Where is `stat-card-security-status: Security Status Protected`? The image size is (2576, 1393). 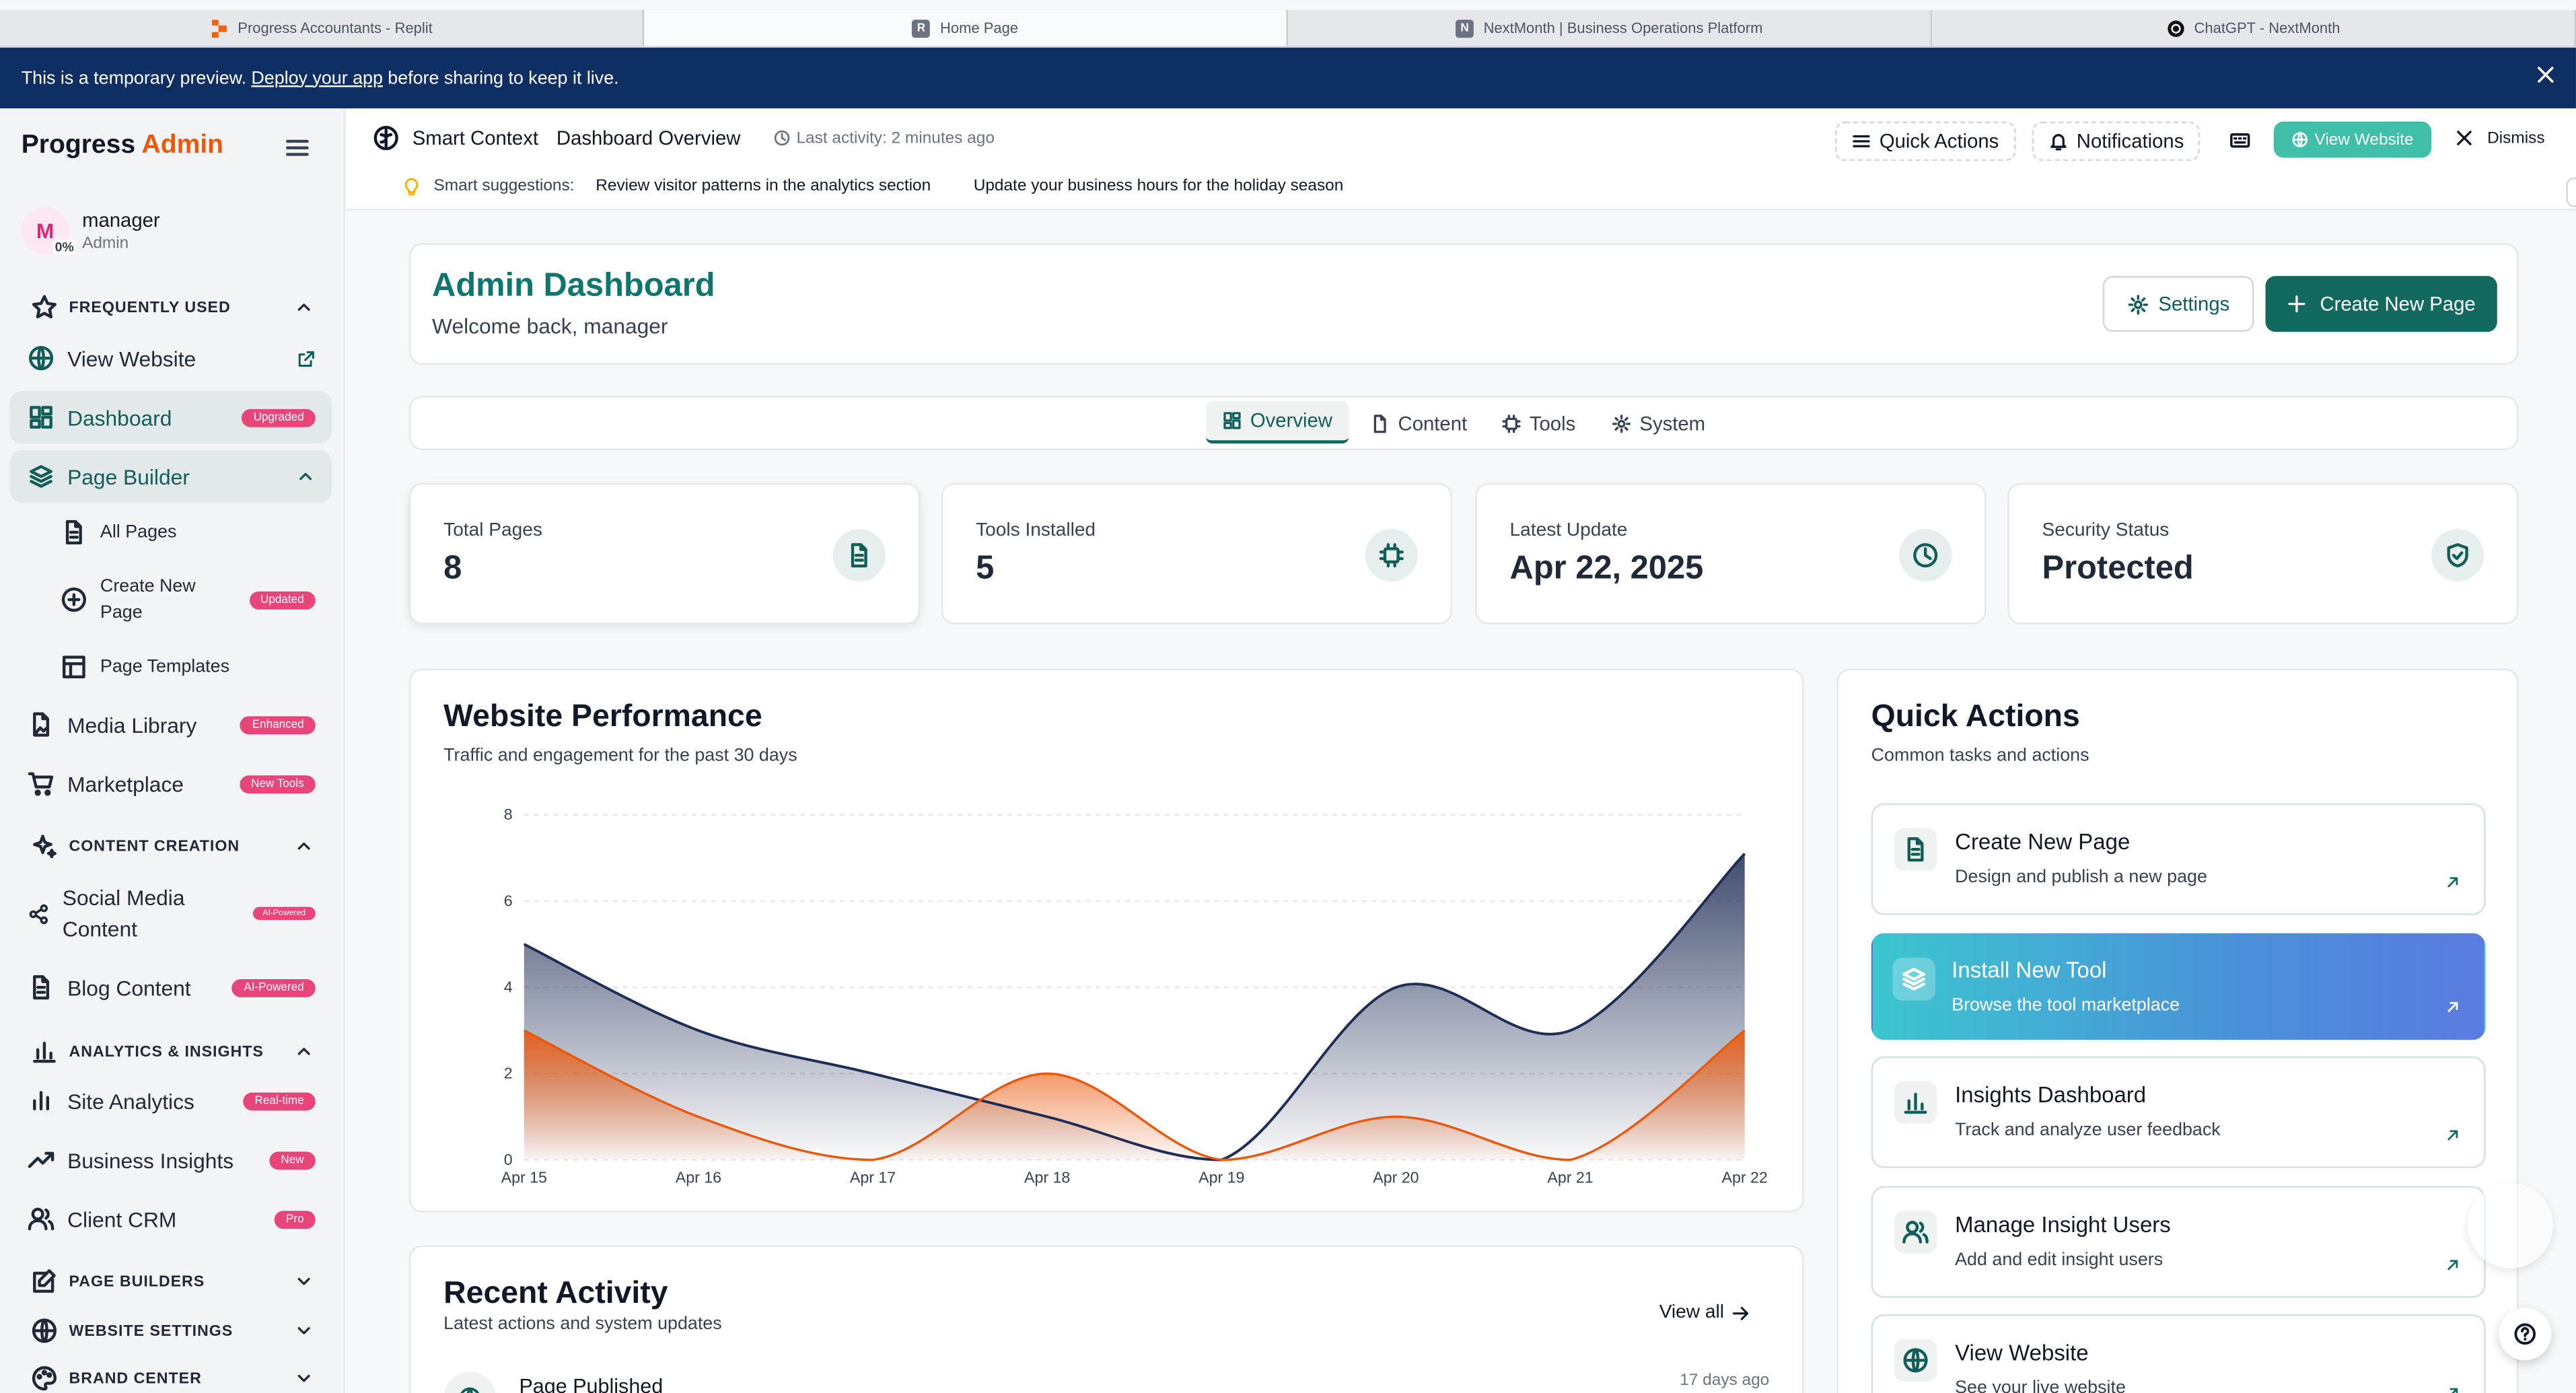
stat-card-security-status: Security Status Protected is located at coordinates (2263, 553).